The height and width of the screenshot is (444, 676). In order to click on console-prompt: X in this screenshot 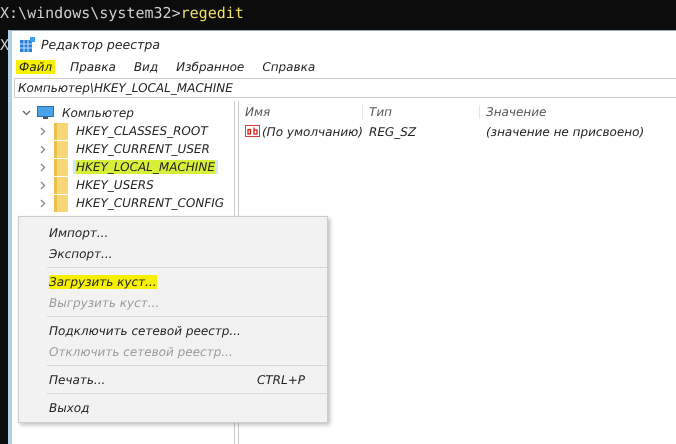, I will do `click(5, 45)`.